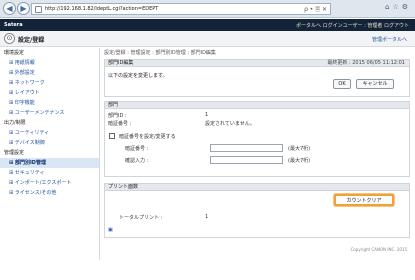 This screenshot has width=415, height=280. What do you see at coordinates (315, 10) in the screenshot?
I see `address-tools: ρ • 🗎 ✕` at bounding box center [315, 10].